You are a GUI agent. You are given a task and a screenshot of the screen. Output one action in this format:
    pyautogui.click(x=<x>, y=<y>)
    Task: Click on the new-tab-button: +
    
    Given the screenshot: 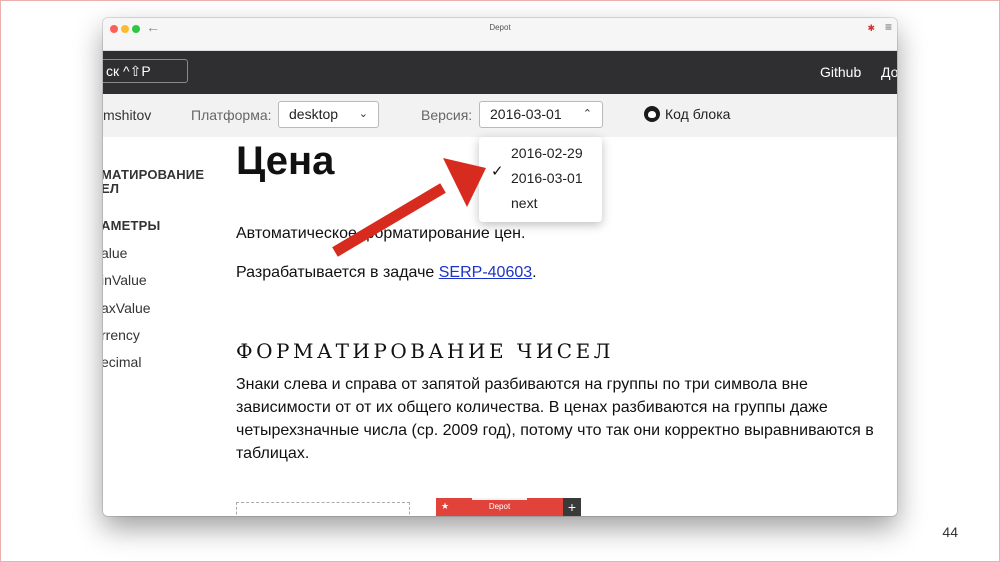 What is the action you would take?
    pyautogui.click(x=572, y=507)
    